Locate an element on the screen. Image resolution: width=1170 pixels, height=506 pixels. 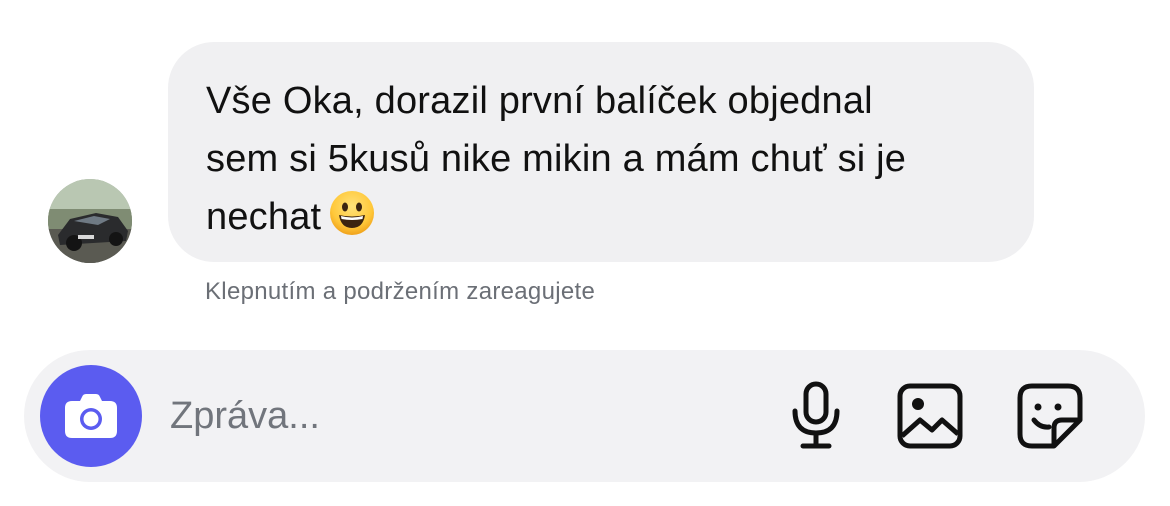
avatar-car-photo is located at coordinates (90, 221).